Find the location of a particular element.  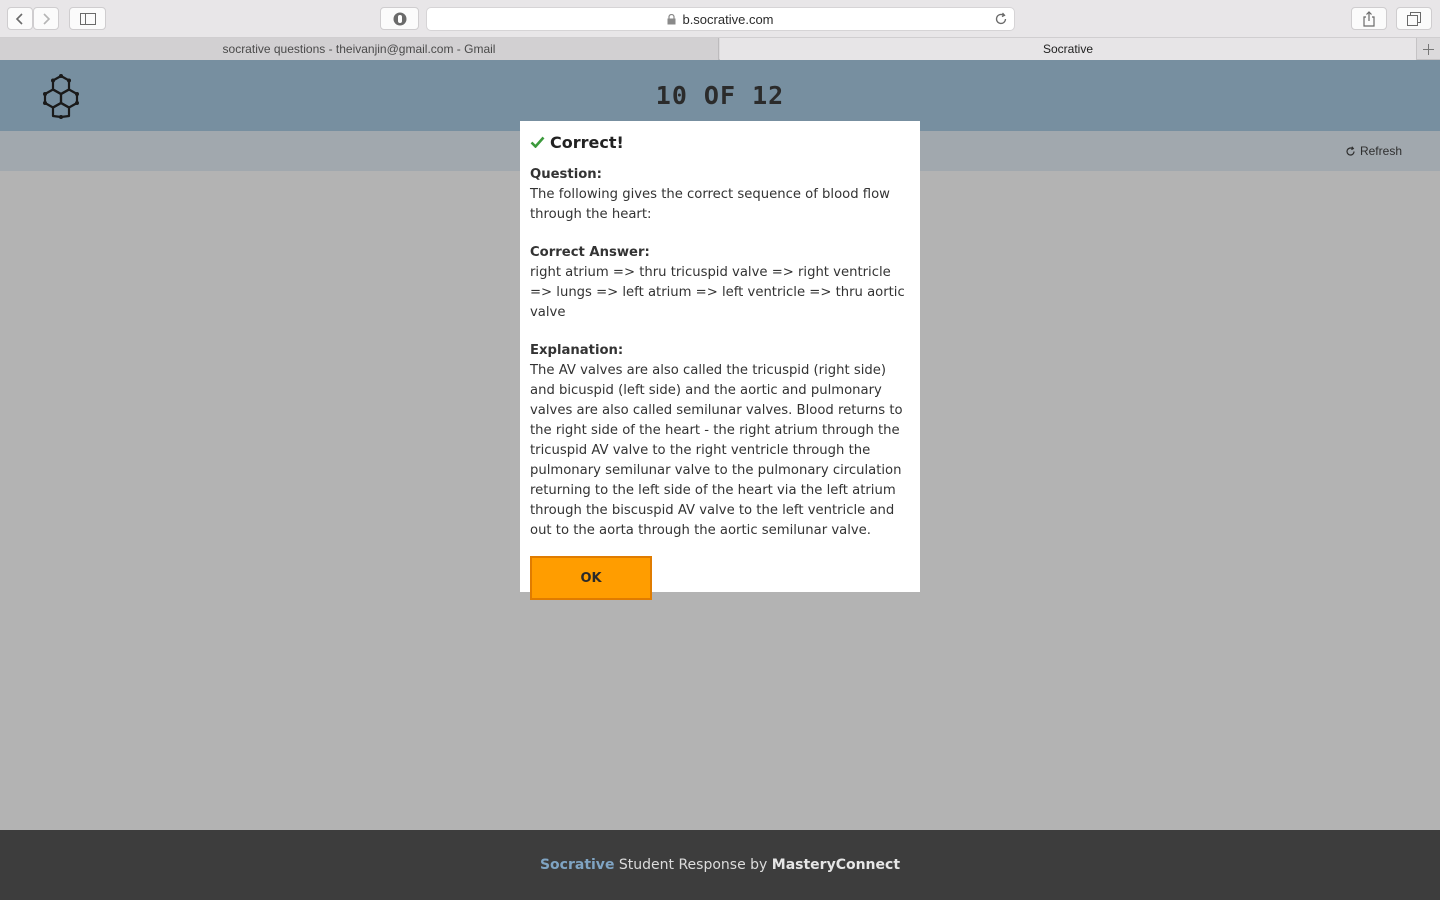

address-bar: b.socrative.com is located at coordinates (720, 19).